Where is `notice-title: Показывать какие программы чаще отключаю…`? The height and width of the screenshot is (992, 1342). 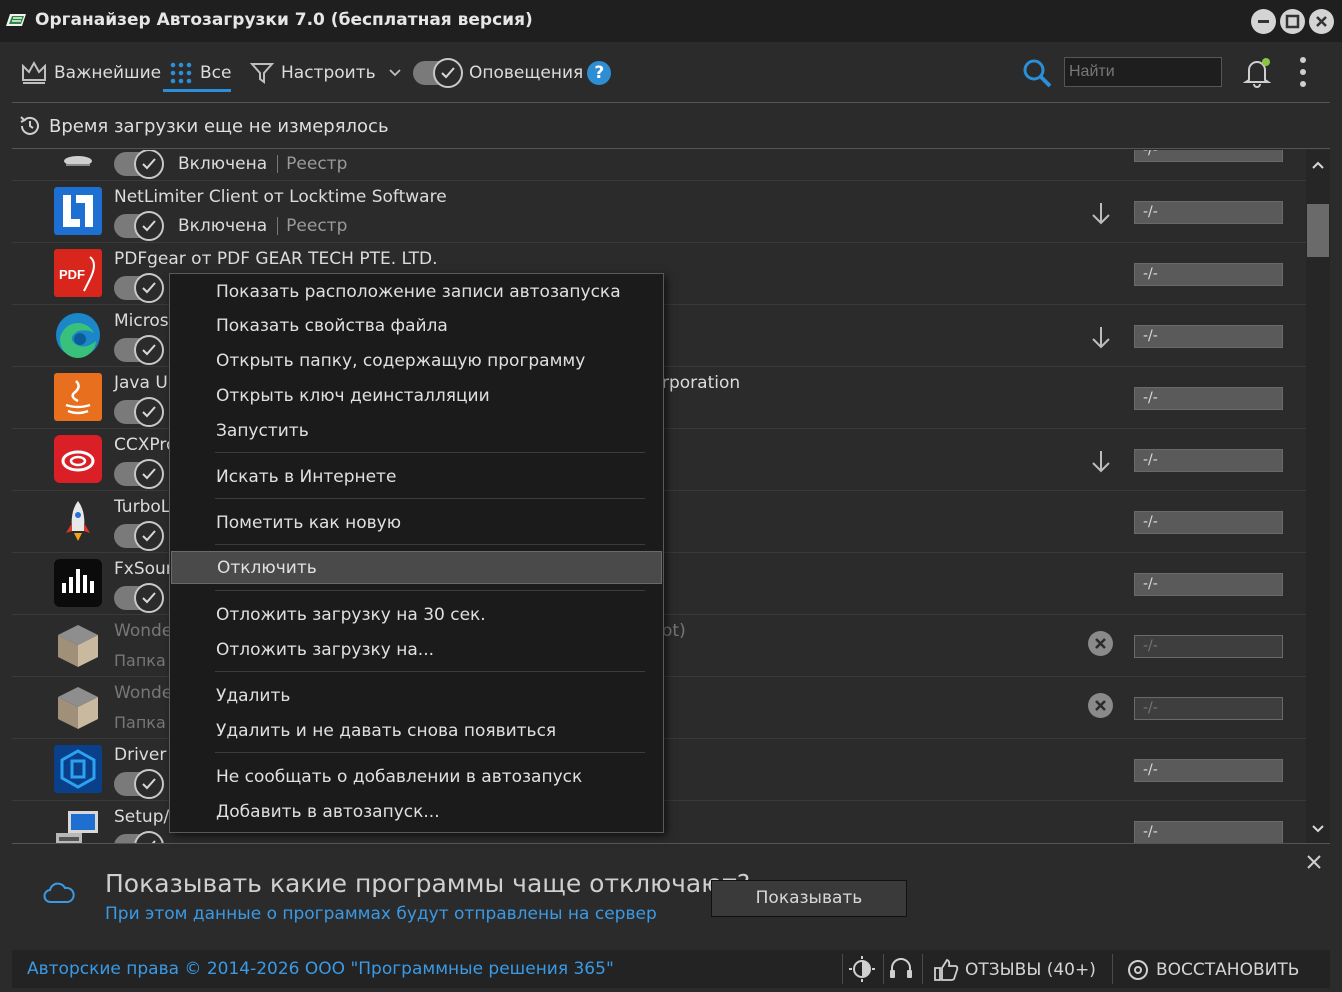 notice-title: Показывать какие программы чаще отключаю… is located at coordinates (428, 883).